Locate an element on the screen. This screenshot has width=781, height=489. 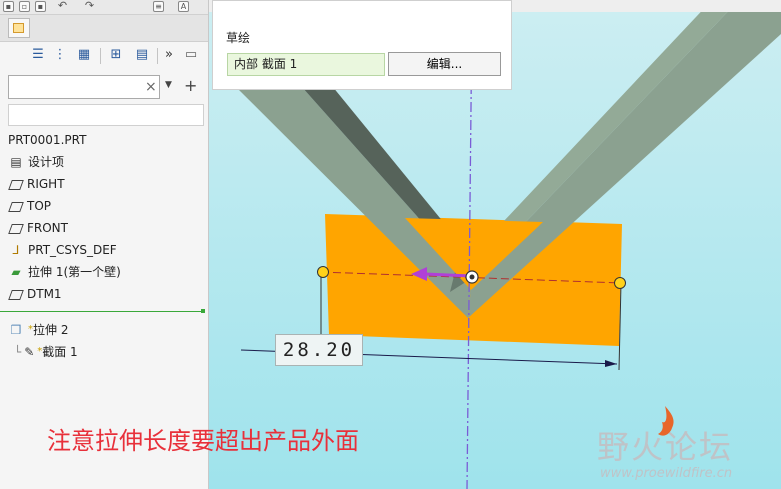
close-icon: × is located at coordinates (151, 87).